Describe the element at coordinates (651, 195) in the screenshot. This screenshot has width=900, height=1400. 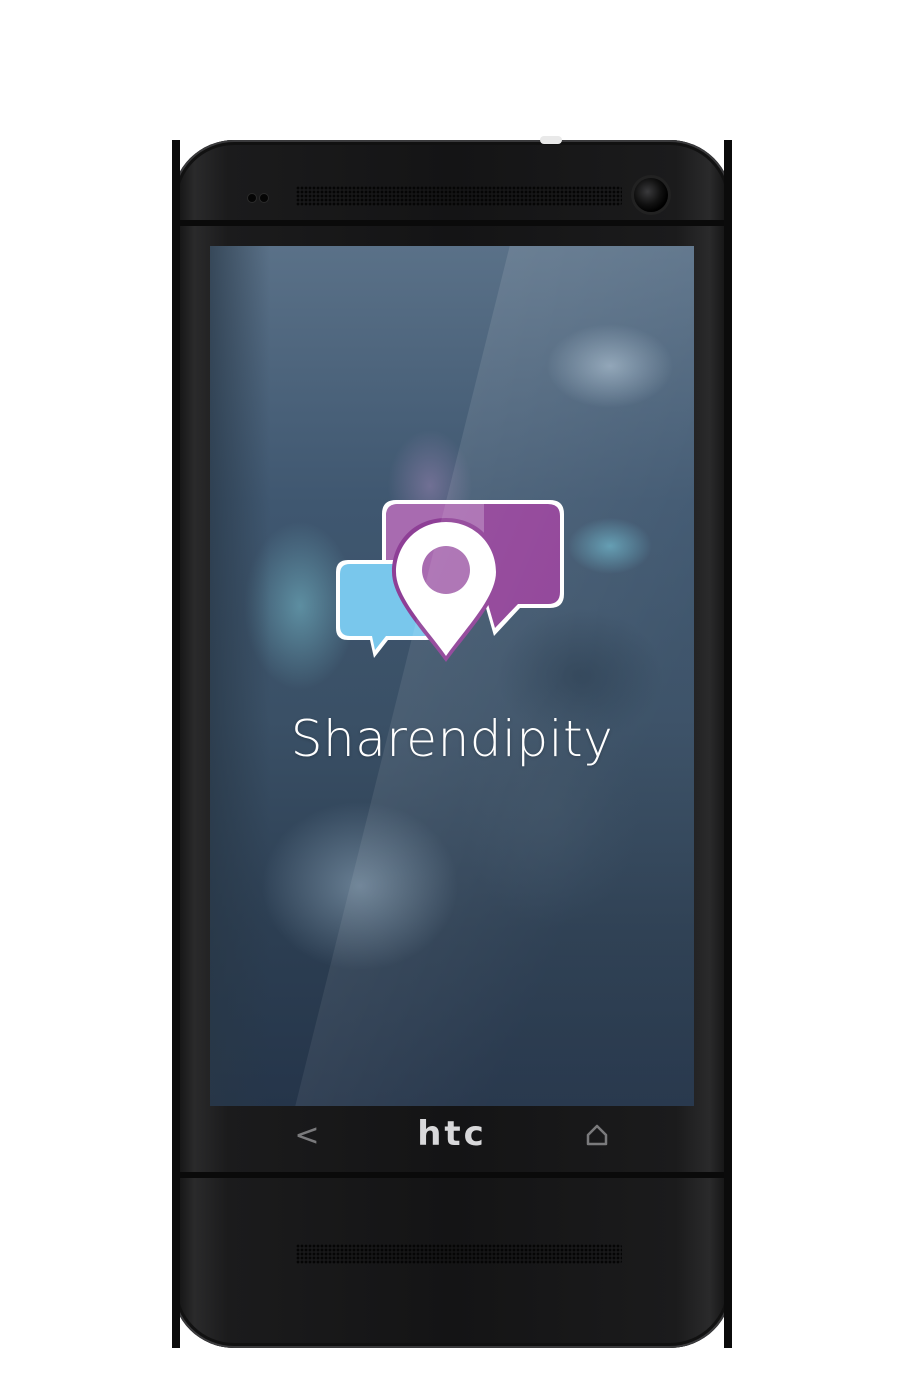
I see `front-camera` at that location.